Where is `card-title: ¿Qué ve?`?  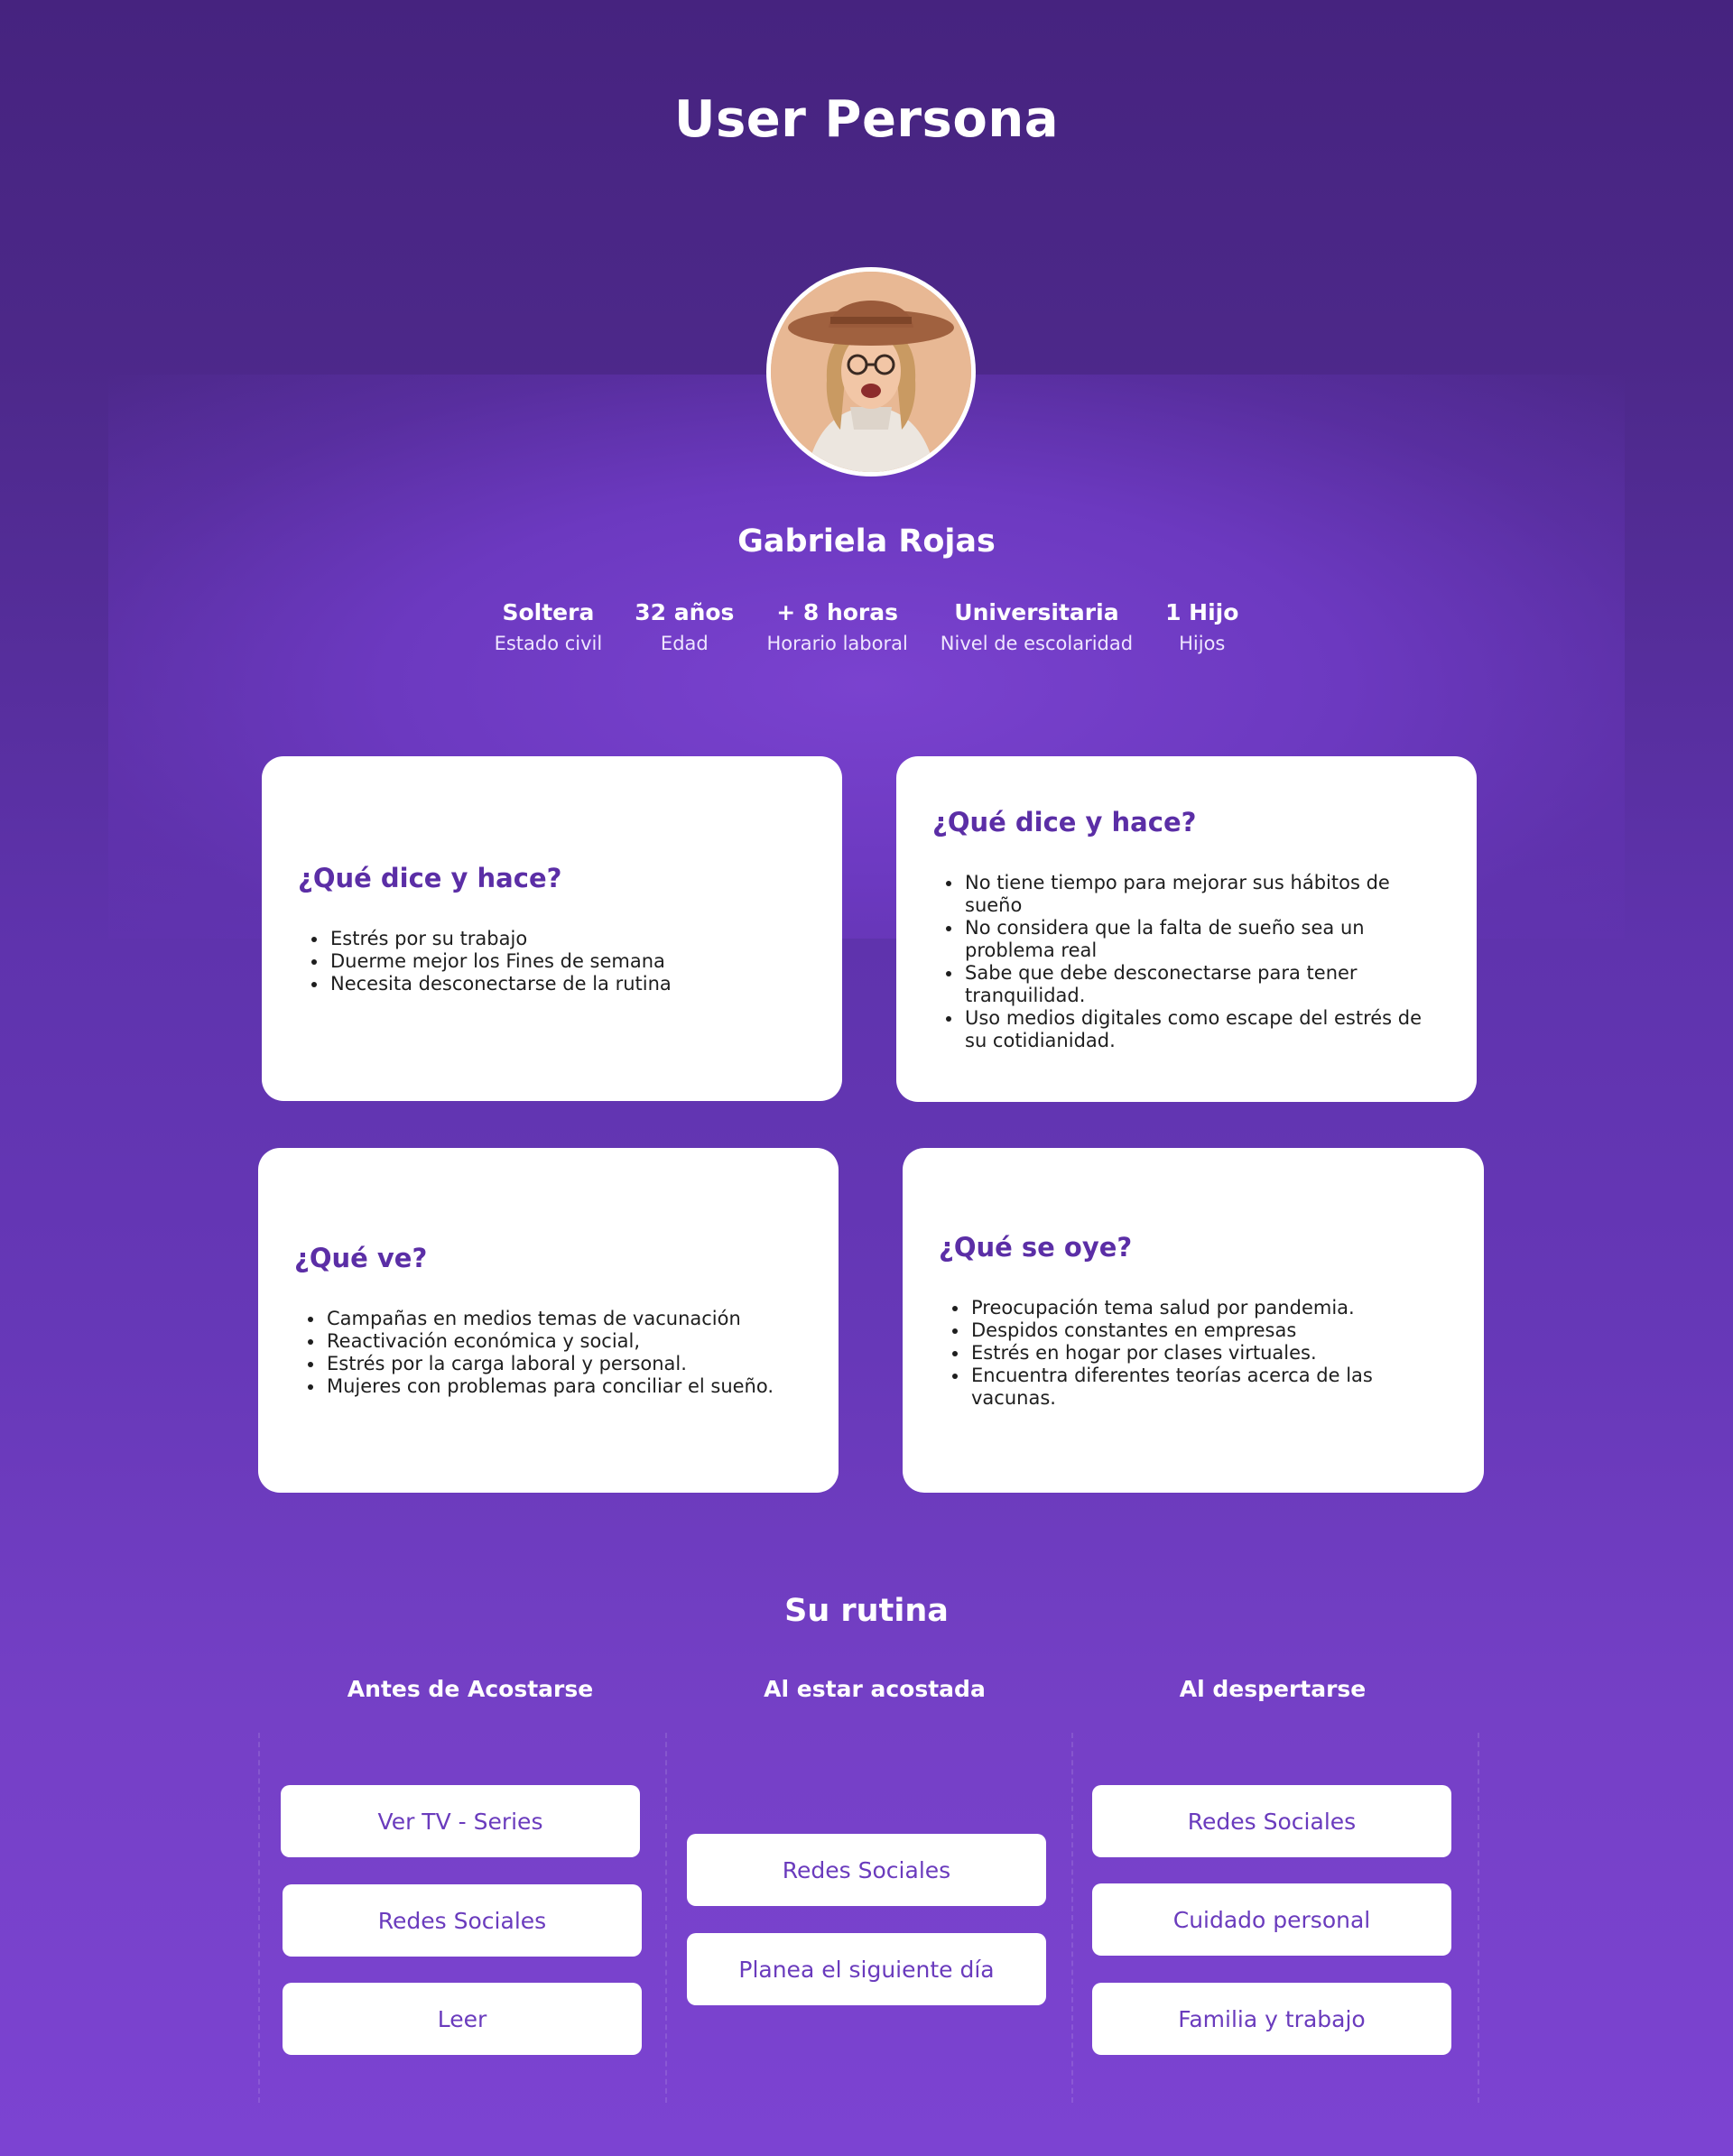
card-title: ¿Qué ve? is located at coordinates (361, 1258).